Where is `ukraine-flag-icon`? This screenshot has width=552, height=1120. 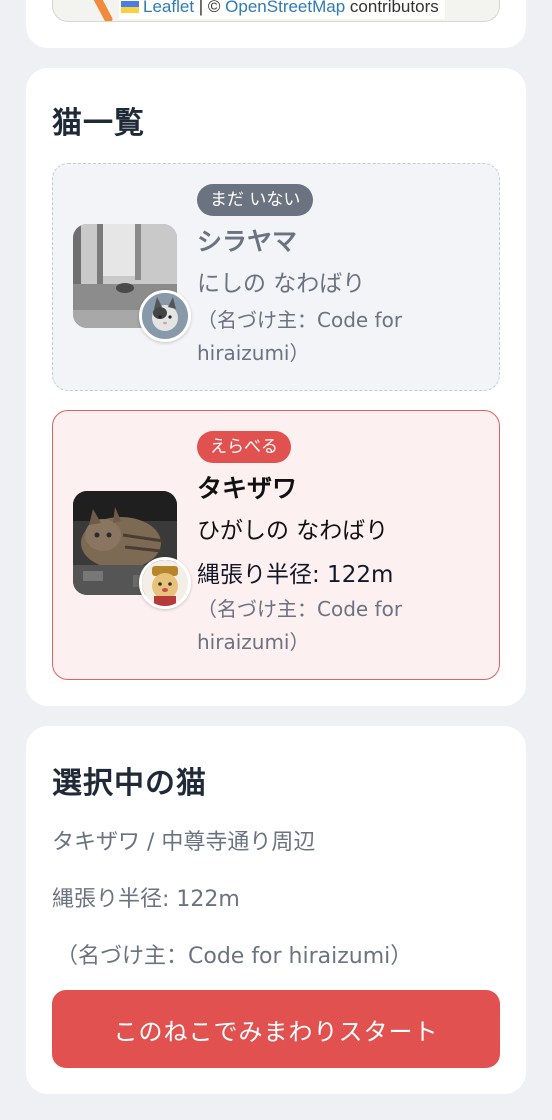
ukraine-flag-icon is located at coordinates (130, 7).